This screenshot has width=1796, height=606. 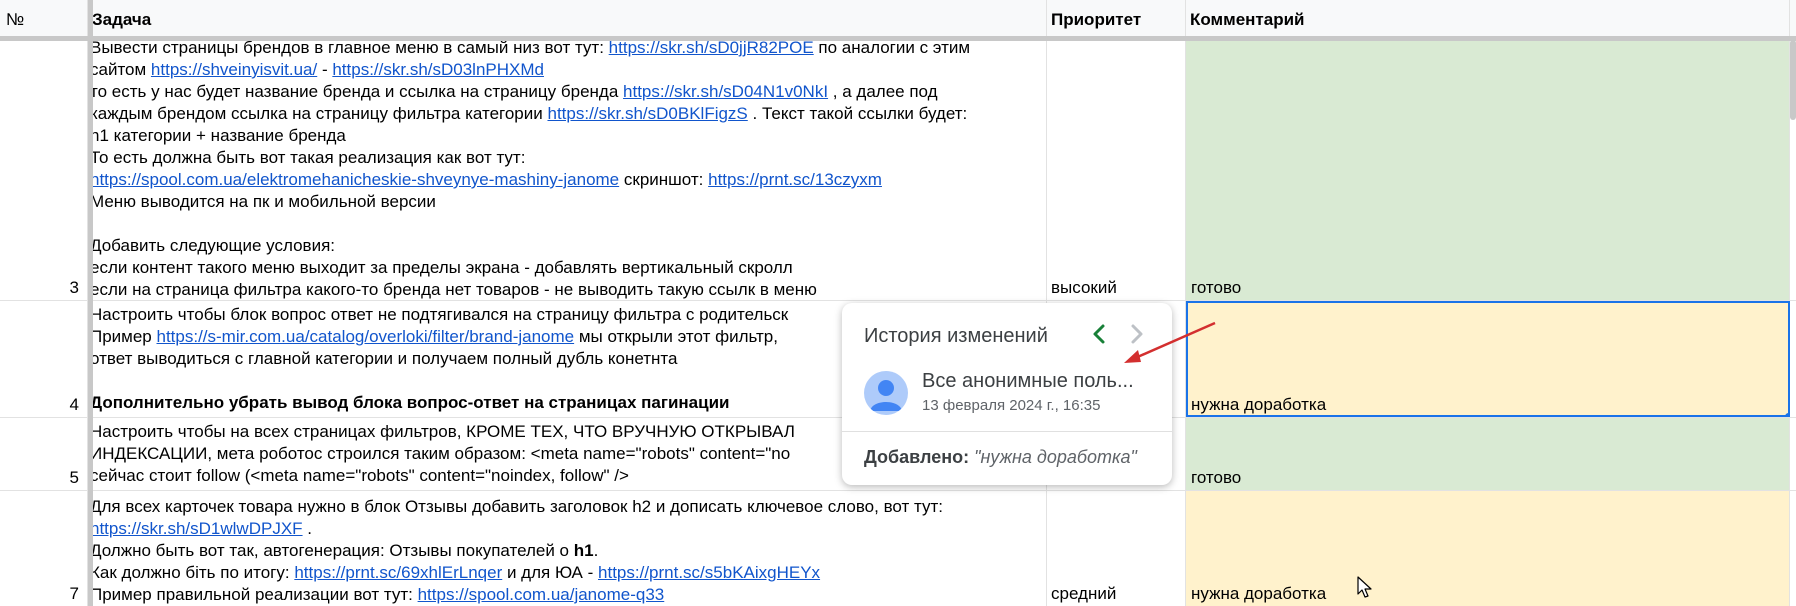 I want to click on priority-cell: средний, so click(x=1116, y=548).